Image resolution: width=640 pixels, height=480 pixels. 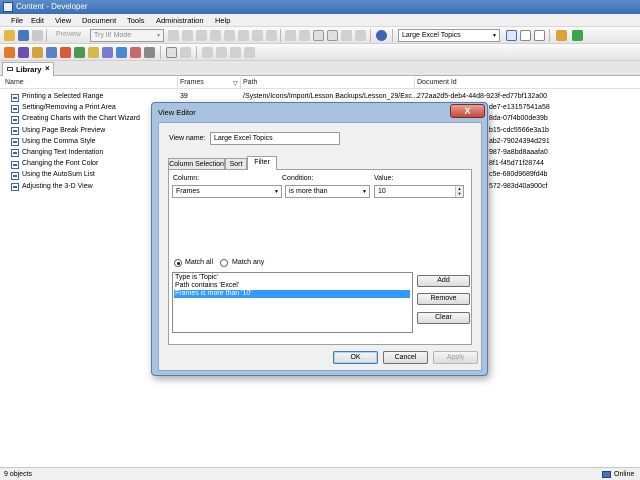 What do you see at coordinates (79, 52) in the screenshot?
I see `web-page-icon` at bounding box center [79, 52].